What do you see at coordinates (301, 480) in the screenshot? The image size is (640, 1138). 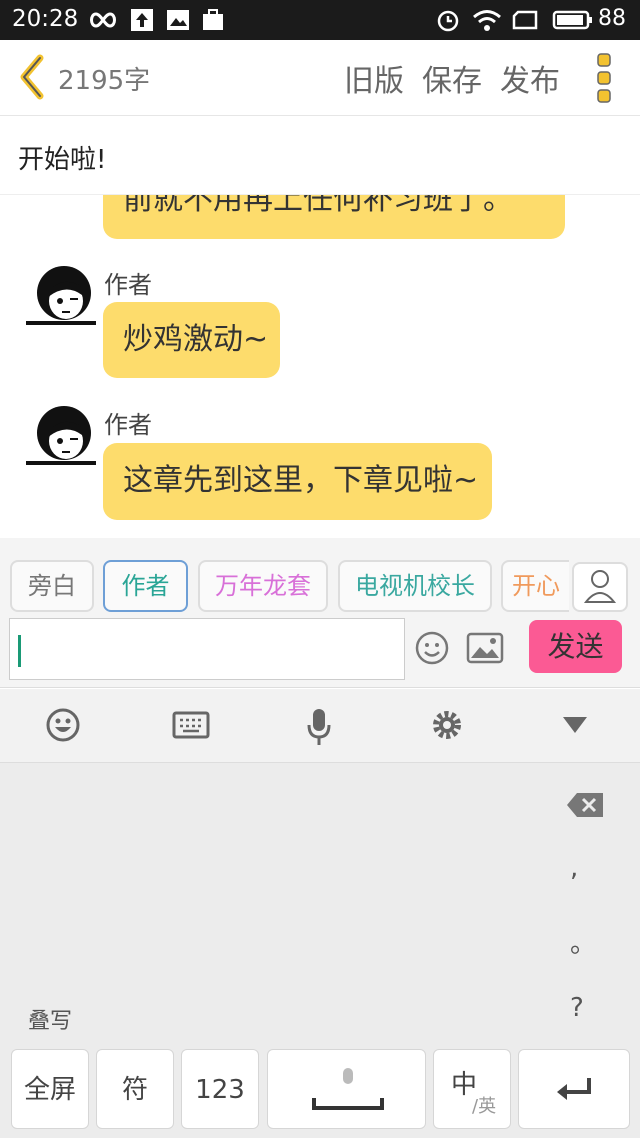 I see `message-text: 这章先到这里，下章见啦~` at bounding box center [301, 480].